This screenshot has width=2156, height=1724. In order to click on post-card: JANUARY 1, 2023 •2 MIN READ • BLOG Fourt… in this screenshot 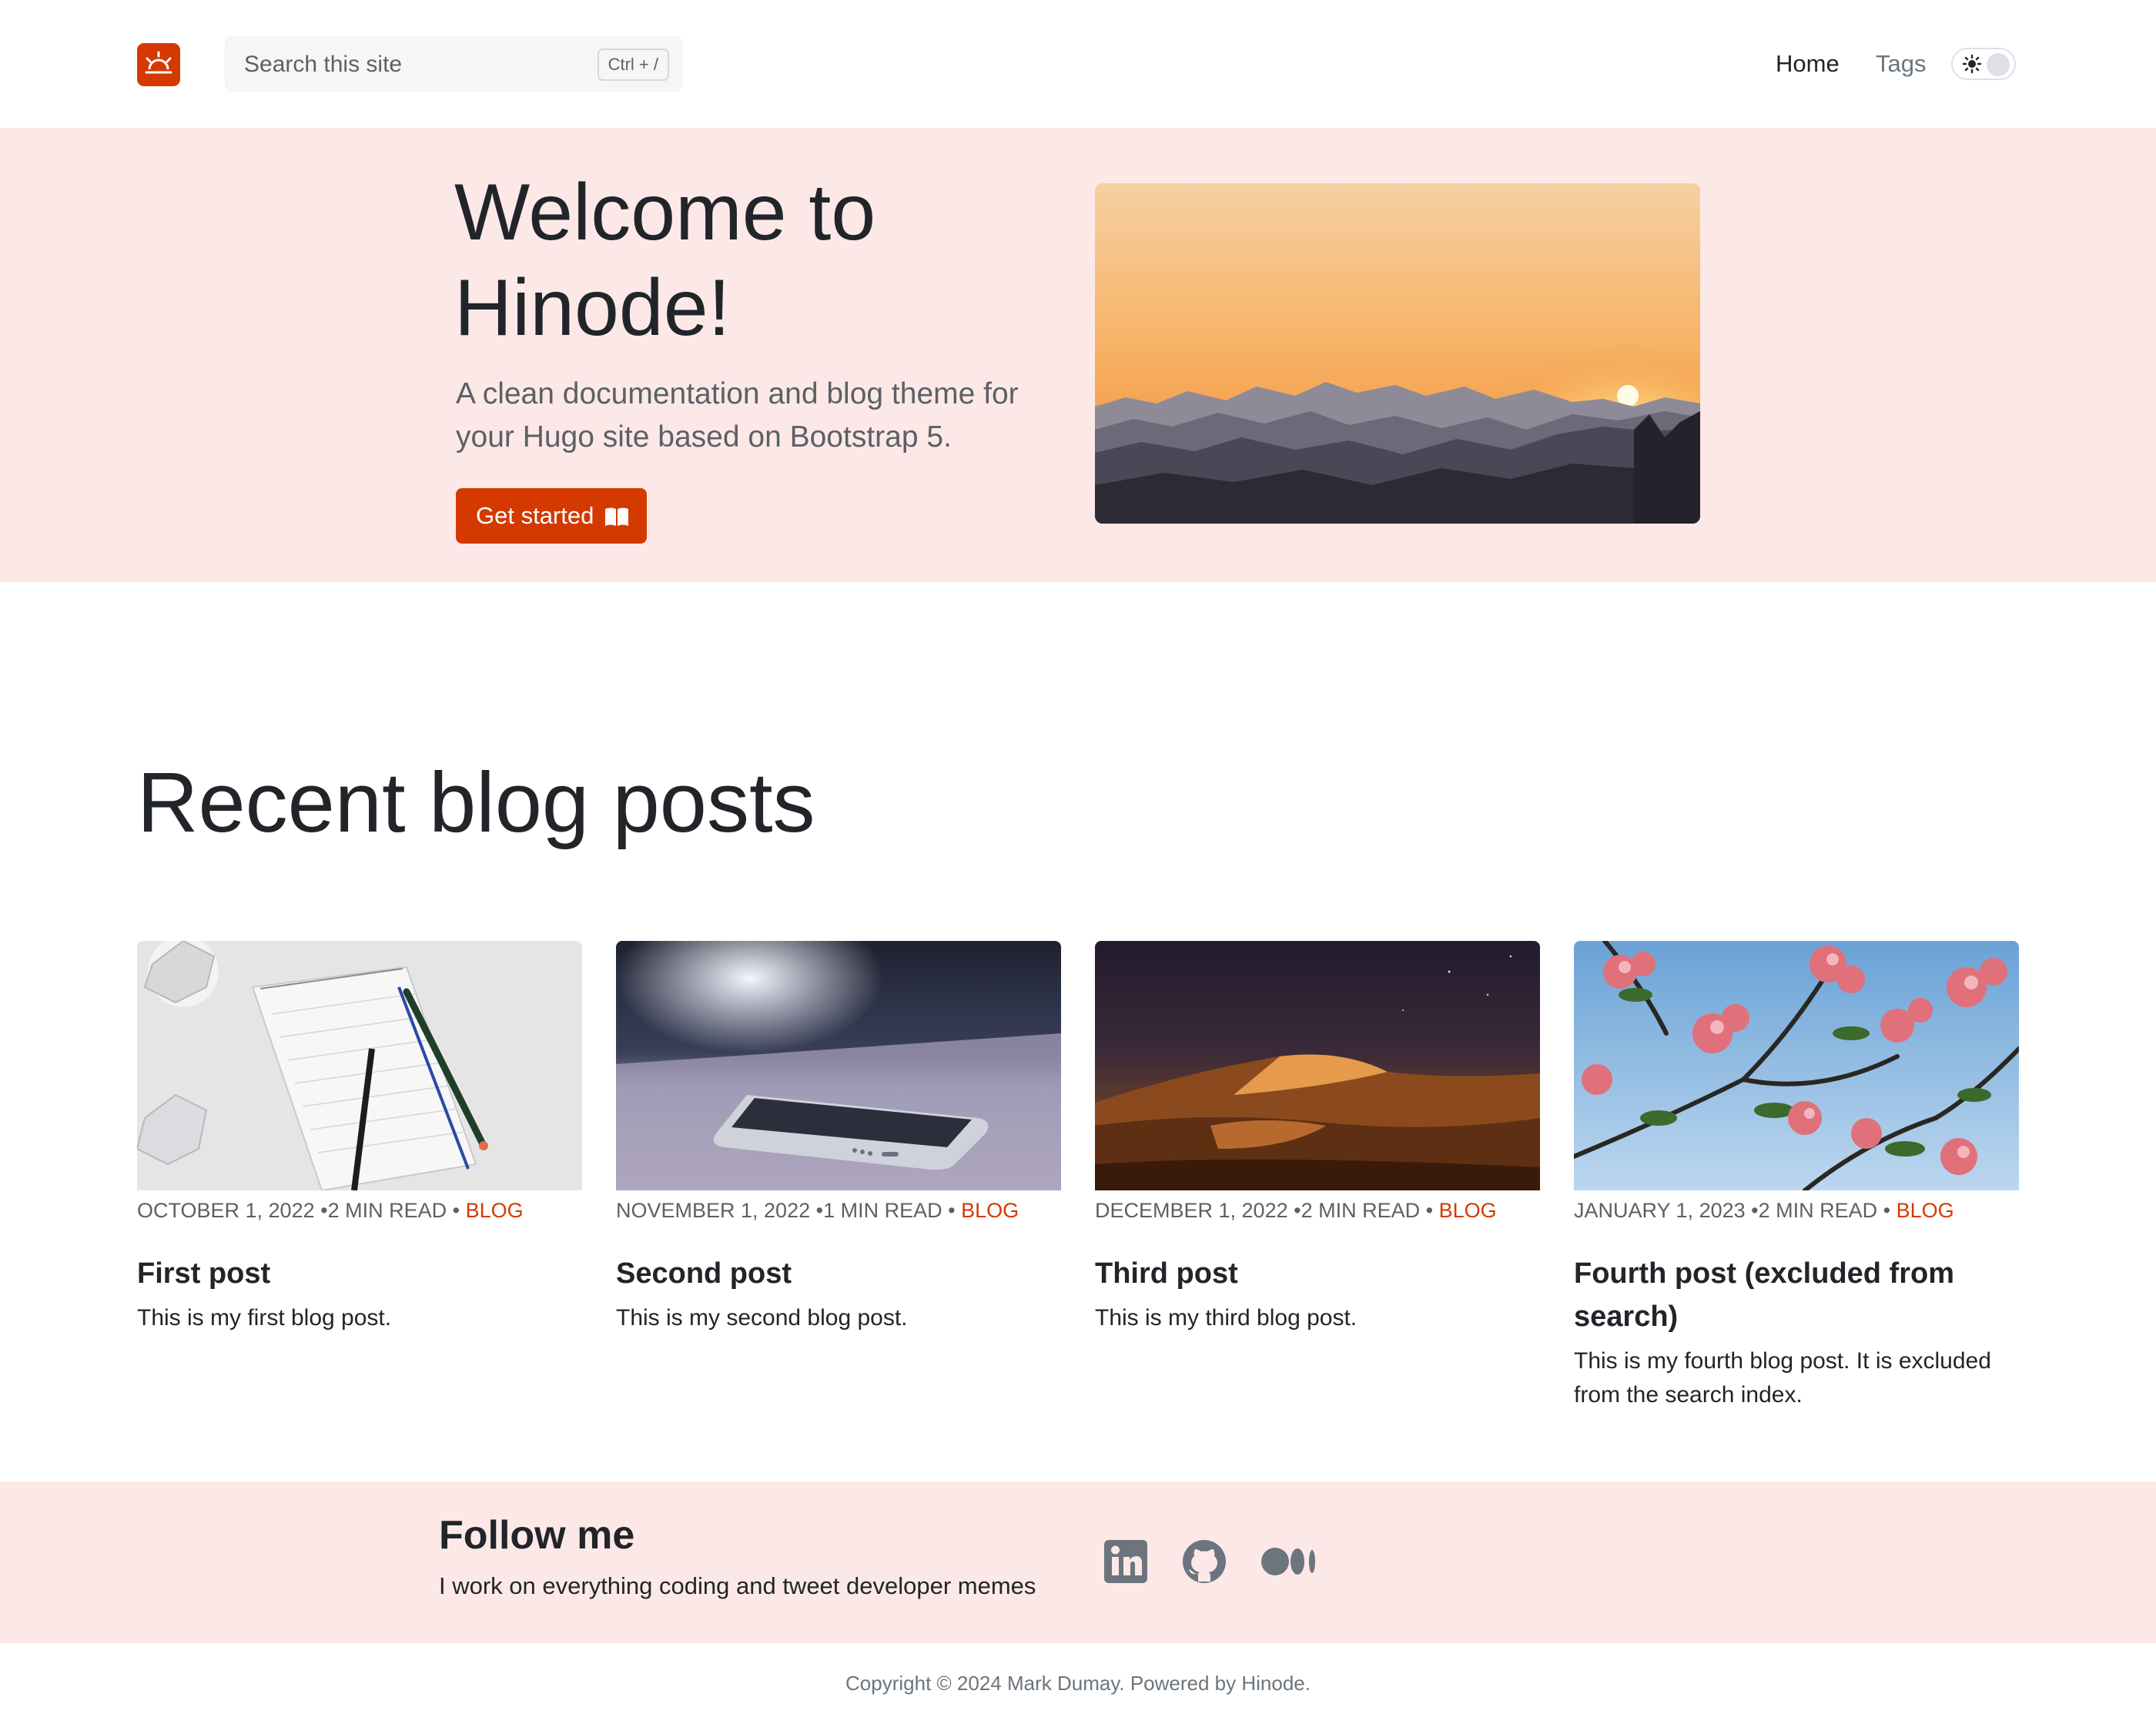, I will do `click(1796, 1176)`.